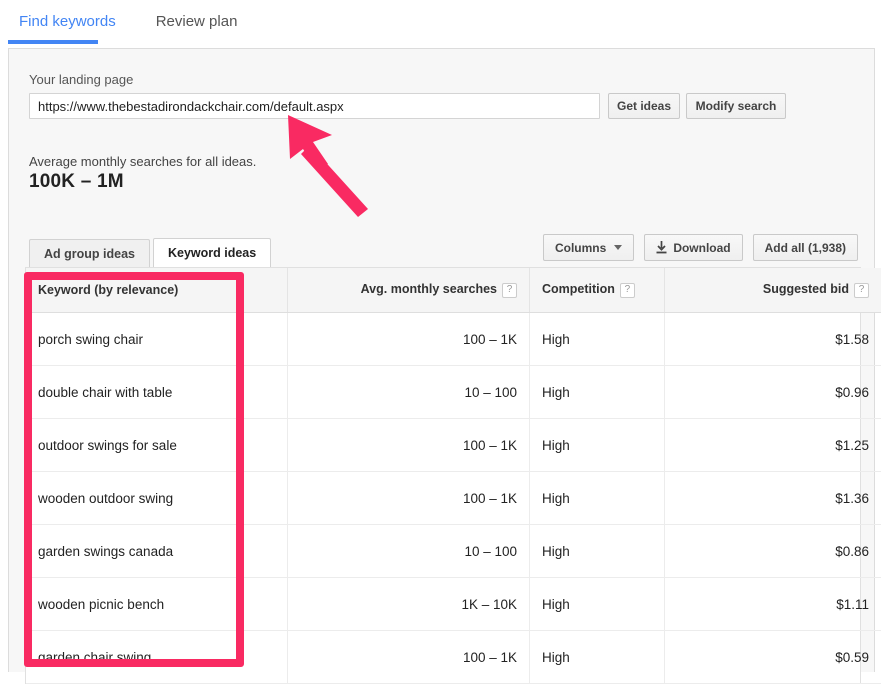 This screenshot has width=881, height=684. What do you see at coordinates (618, 247) in the screenshot?
I see `chevron-down-icon` at bounding box center [618, 247].